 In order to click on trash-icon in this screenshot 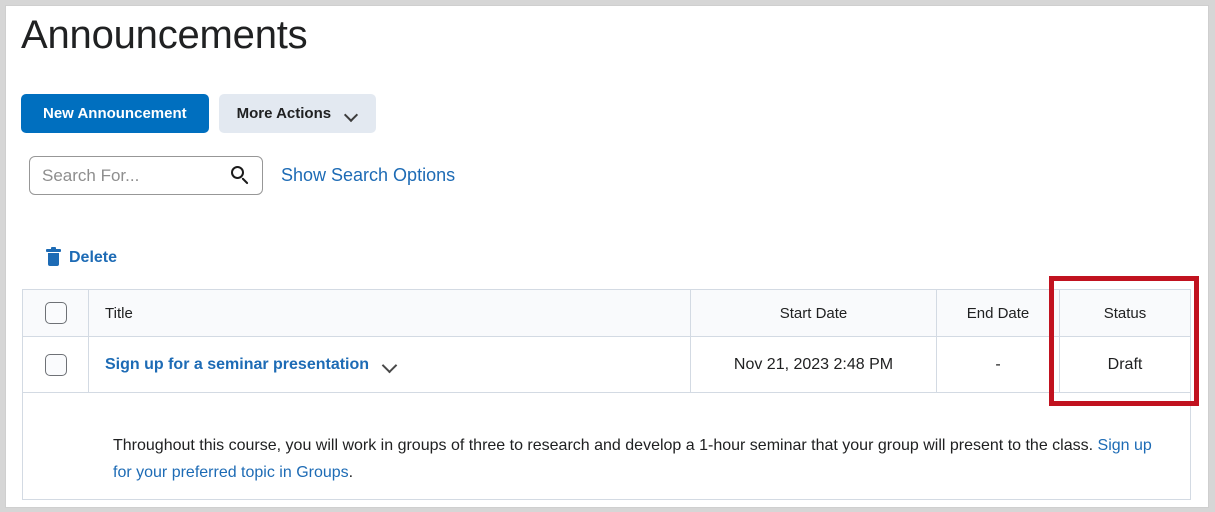, I will do `click(53, 257)`.